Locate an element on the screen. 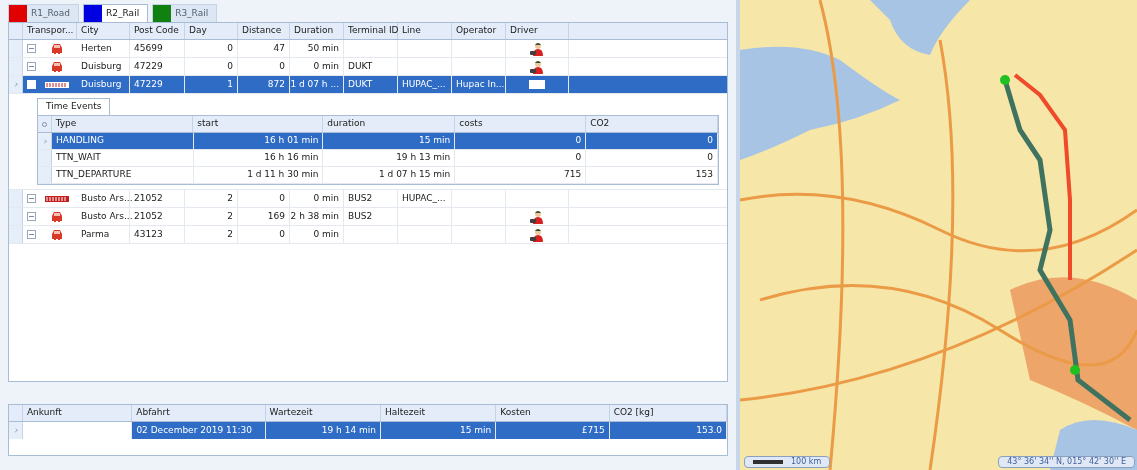 The image size is (1137, 470). column-header: Operator is located at coordinates (479, 31).